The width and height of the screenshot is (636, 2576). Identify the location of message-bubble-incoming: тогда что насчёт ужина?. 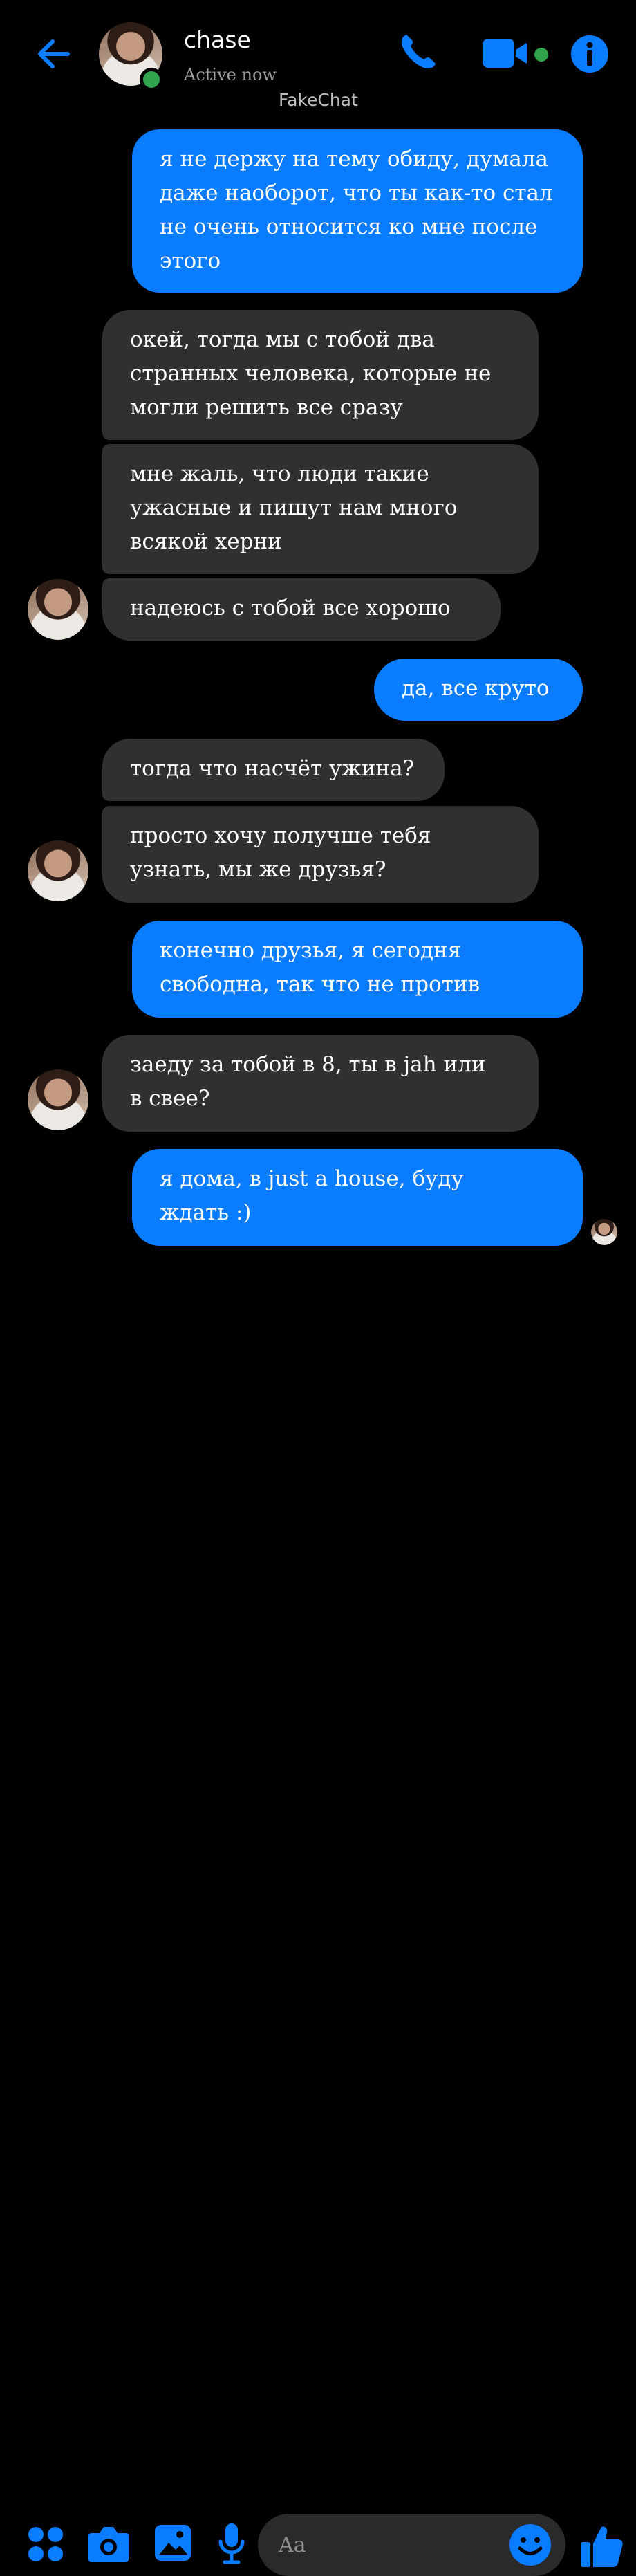
(273, 770).